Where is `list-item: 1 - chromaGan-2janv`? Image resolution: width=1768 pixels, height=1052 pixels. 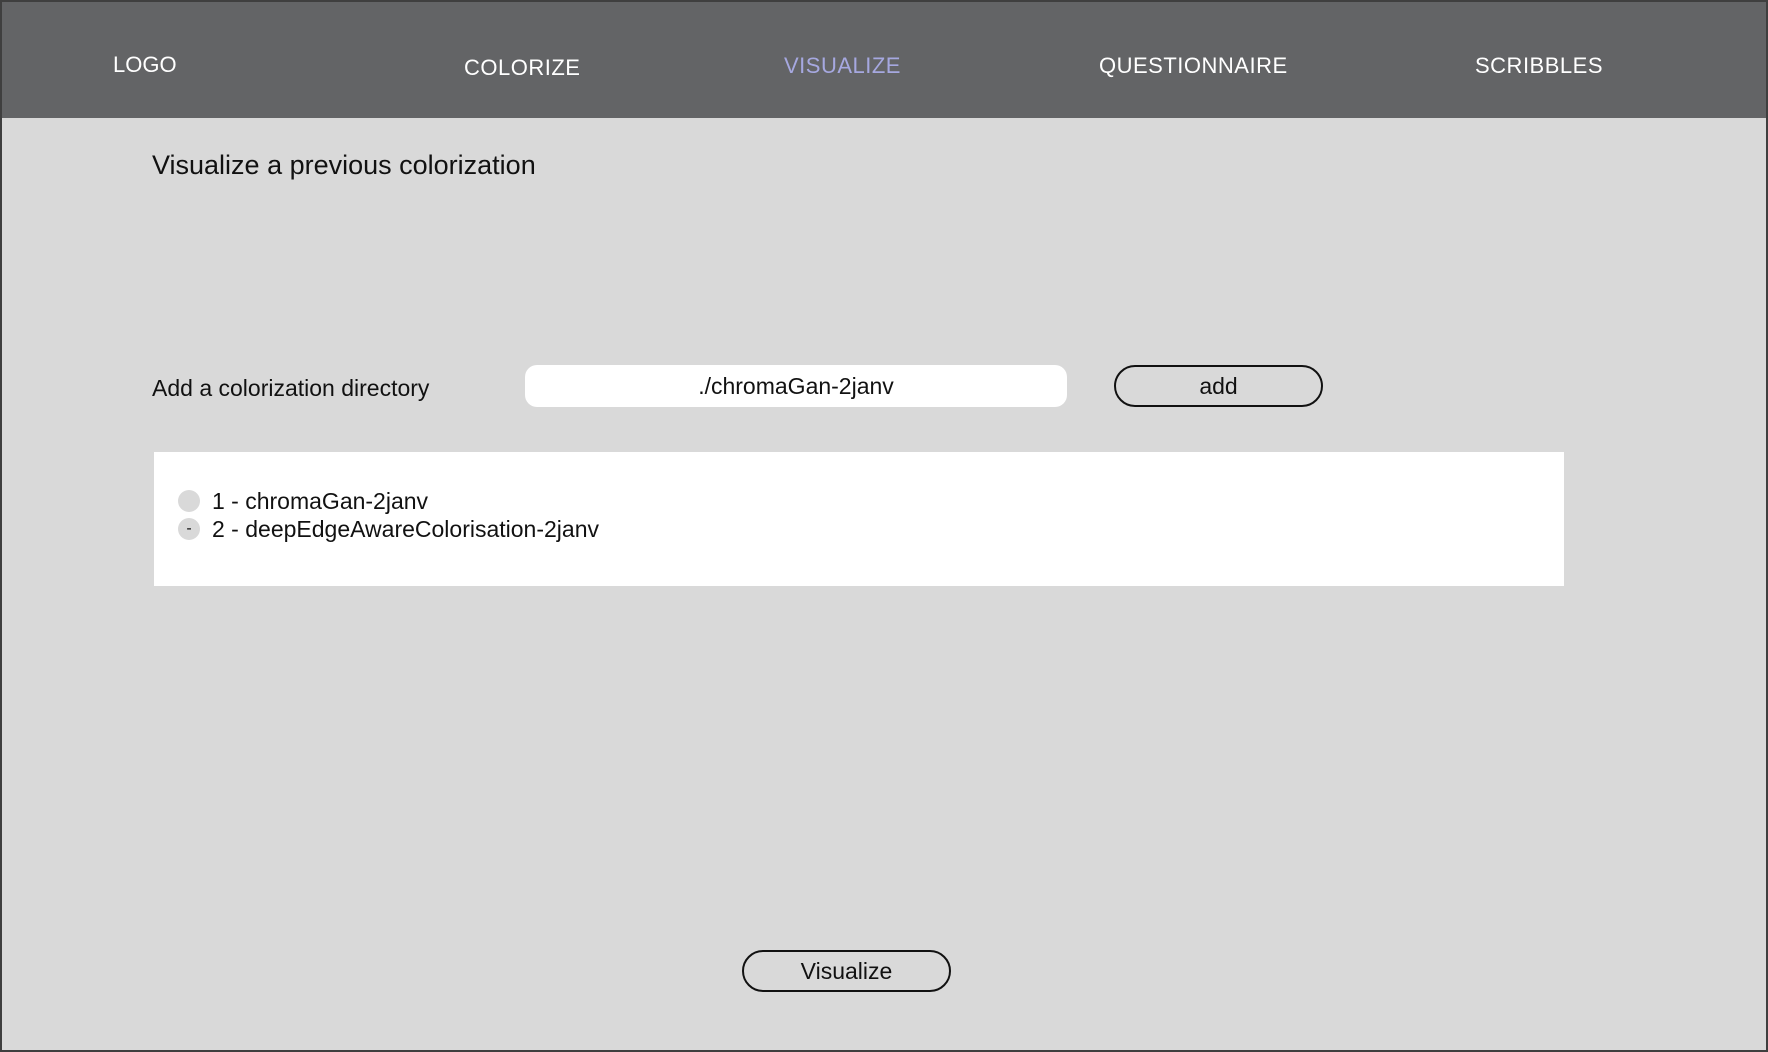 list-item: 1 - chromaGan-2janv is located at coordinates (303, 501).